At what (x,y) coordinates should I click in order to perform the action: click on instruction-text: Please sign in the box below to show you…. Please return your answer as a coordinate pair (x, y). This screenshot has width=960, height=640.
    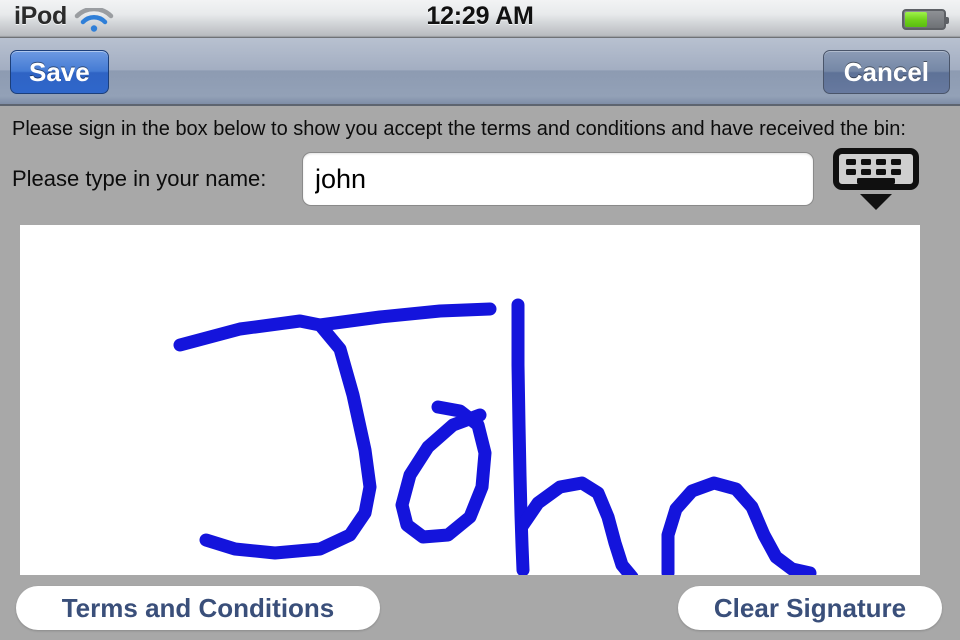
    Looking at the image, I should click on (459, 129).